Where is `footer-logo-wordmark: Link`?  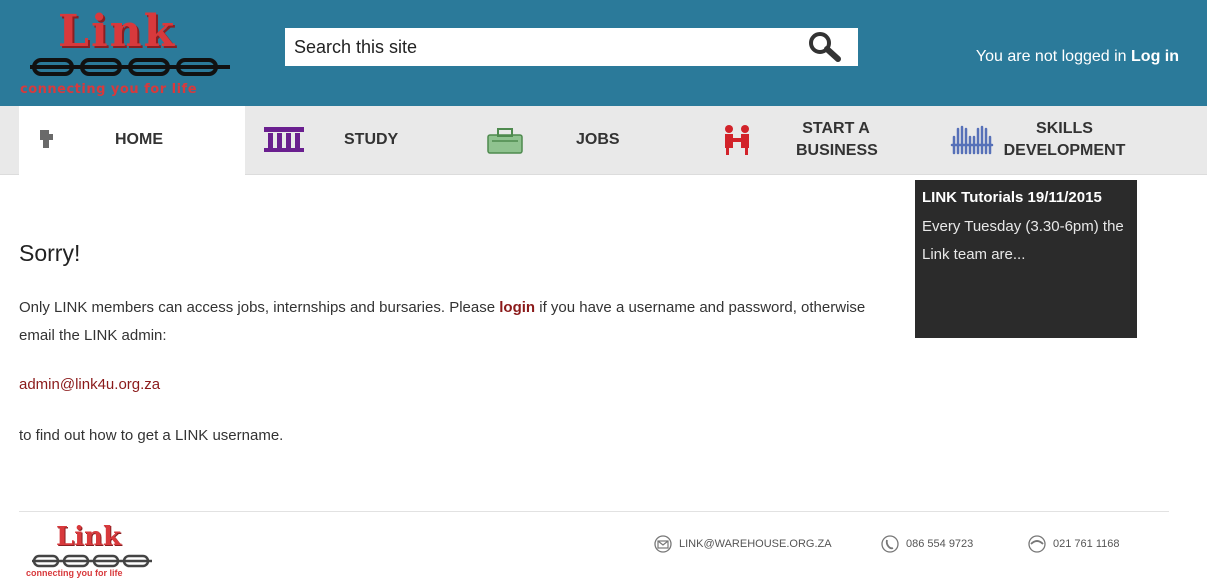
footer-logo-wordmark: Link is located at coordinates (89, 537).